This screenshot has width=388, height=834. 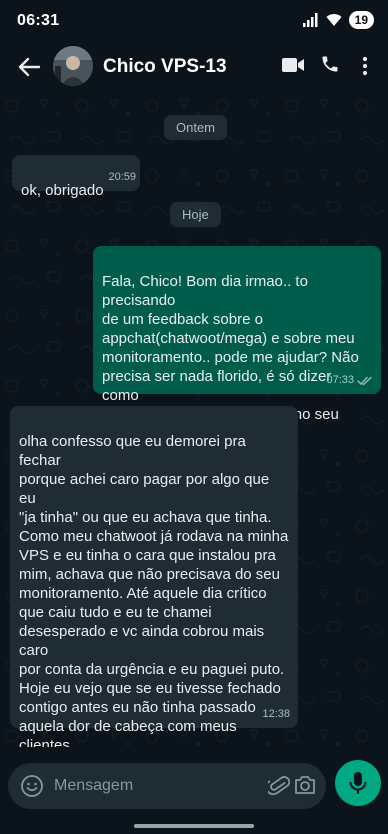 What do you see at coordinates (361, 20) in the screenshot?
I see `battery-badge: 19` at bounding box center [361, 20].